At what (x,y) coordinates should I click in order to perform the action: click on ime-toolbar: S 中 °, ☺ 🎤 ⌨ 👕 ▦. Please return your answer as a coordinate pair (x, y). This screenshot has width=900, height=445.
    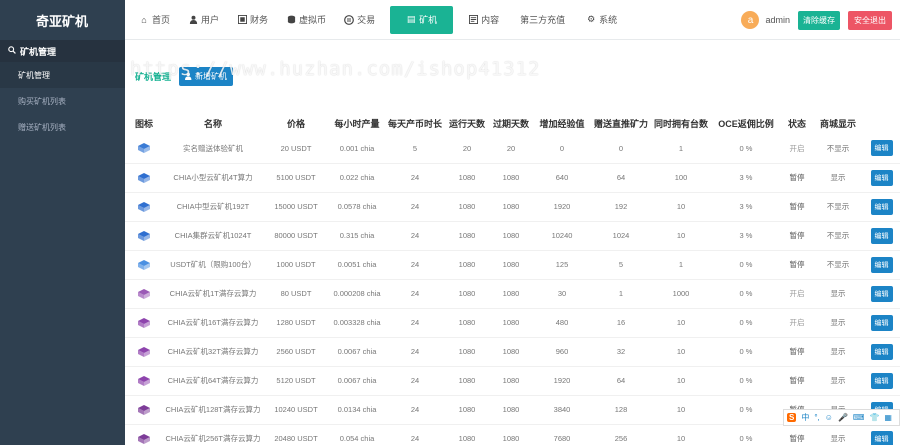
    Looking at the image, I should click on (841, 417).